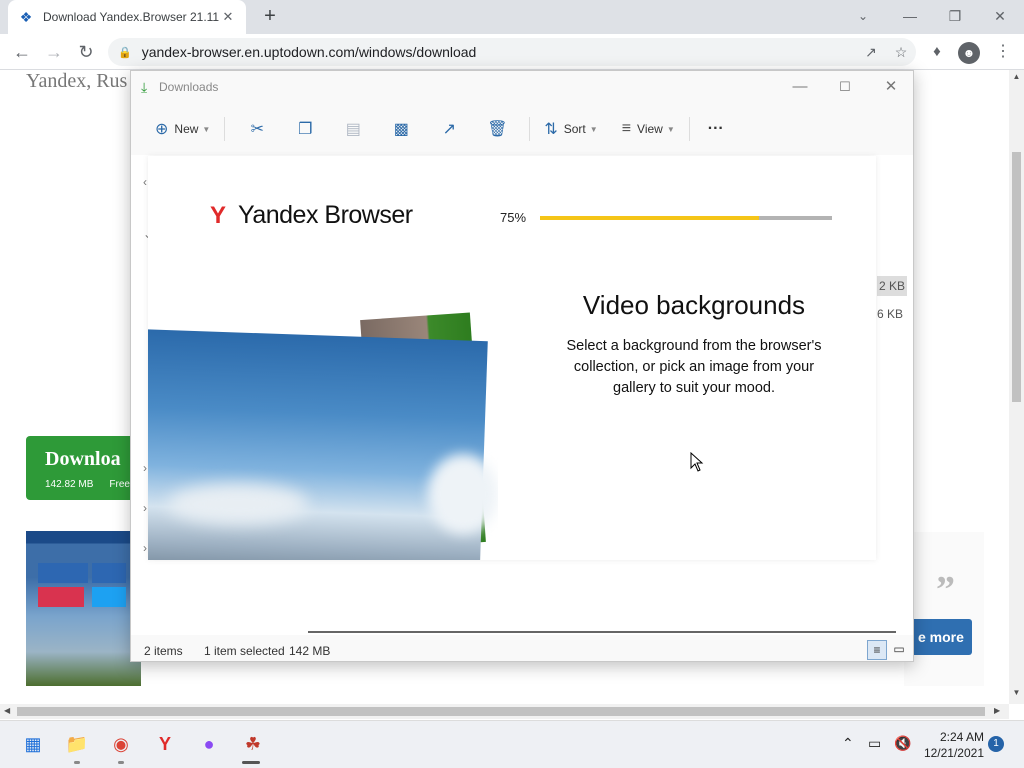 The image size is (1024, 768). Describe the element at coordinates (1016, 692) in the screenshot. I see `scroll-down-icon: ▼` at that location.